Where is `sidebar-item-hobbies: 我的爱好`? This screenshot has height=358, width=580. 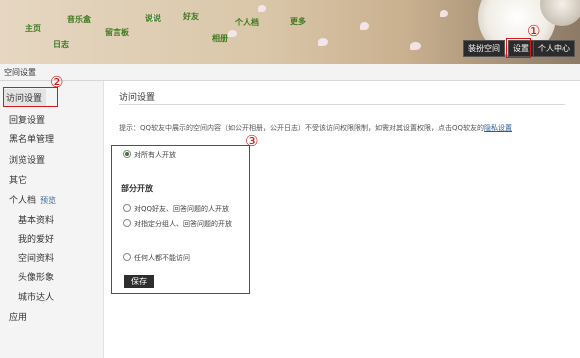 sidebar-item-hobbies: 我的爱好 is located at coordinates (36, 238).